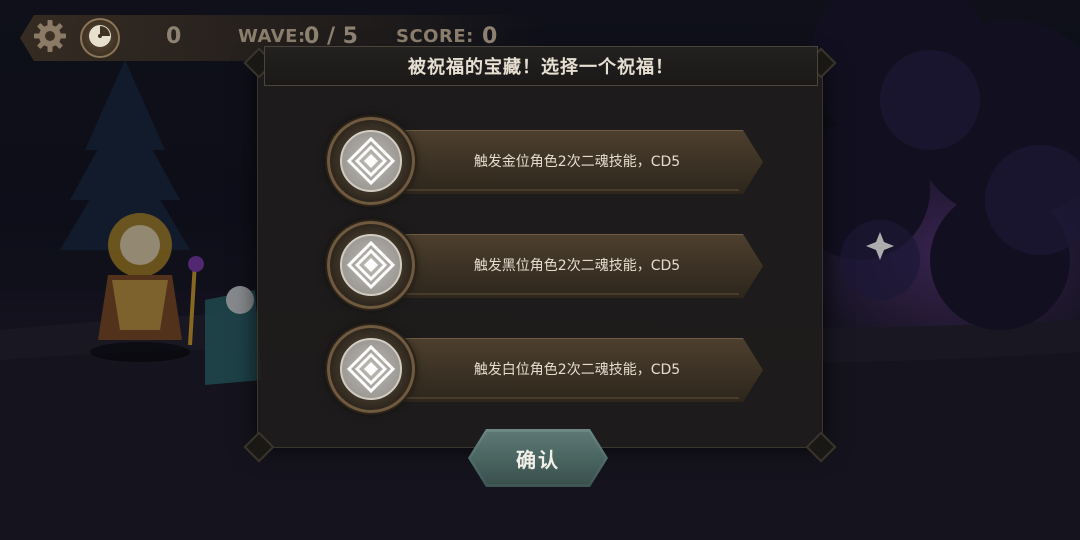  I want to click on confirm-button: 确认, so click(538, 458).